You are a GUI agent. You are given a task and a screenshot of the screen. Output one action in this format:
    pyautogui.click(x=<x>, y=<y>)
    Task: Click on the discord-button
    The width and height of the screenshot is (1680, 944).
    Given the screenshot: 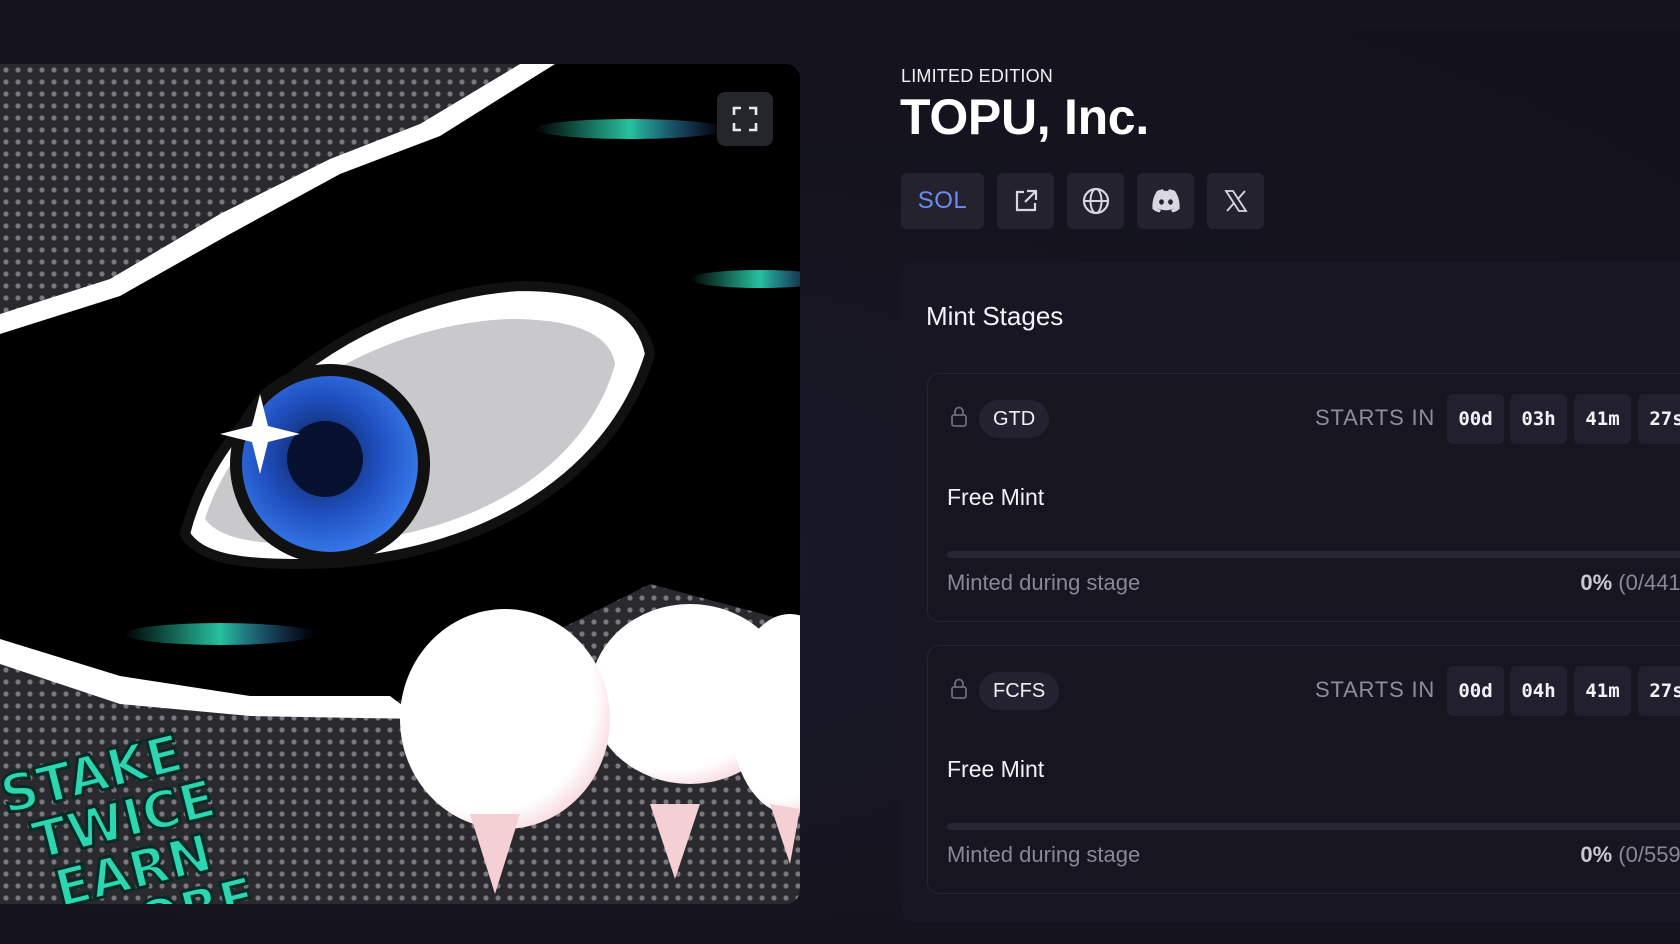 What is the action you would take?
    pyautogui.click(x=1165, y=201)
    